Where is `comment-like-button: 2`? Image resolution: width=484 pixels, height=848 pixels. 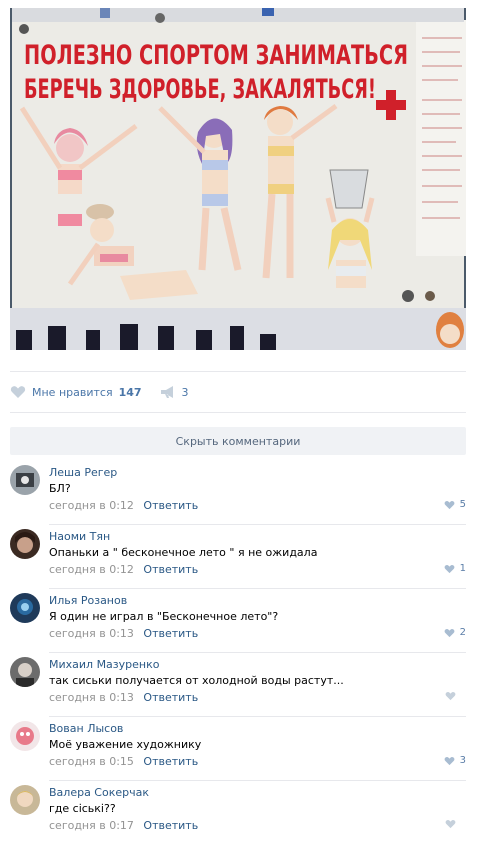 comment-like-button: 2 is located at coordinates (455, 632).